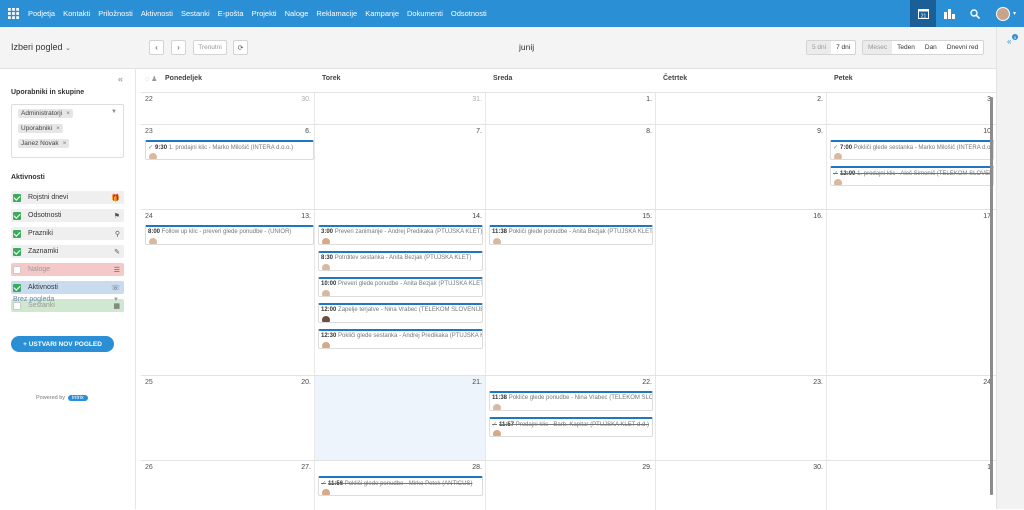 This screenshot has width=1024, height=510. What do you see at coordinates (306, 99) in the screenshot?
I see `day-number: 30.` at bounding box center [306, 99].